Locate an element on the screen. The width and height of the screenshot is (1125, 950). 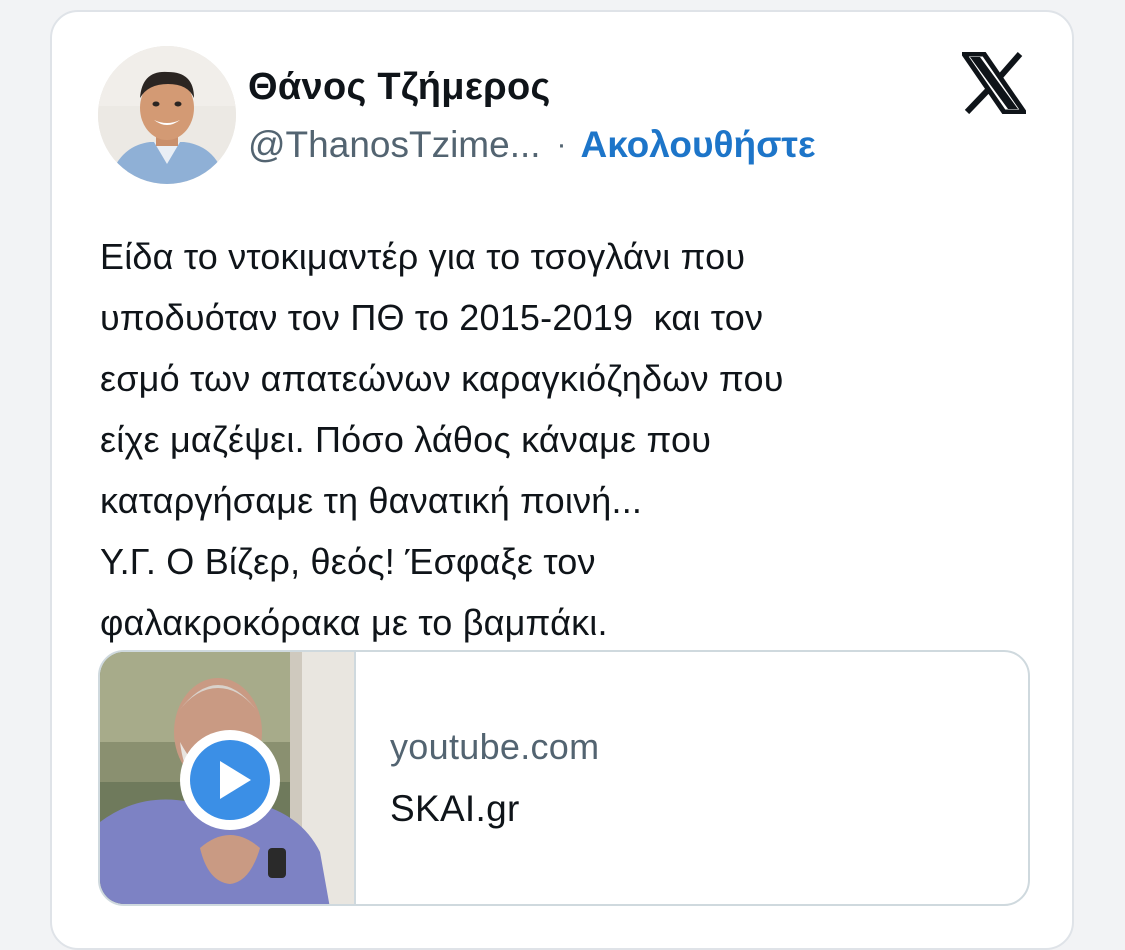
follow-button: Ακολουθήστε is located at coordinates (698, 145).